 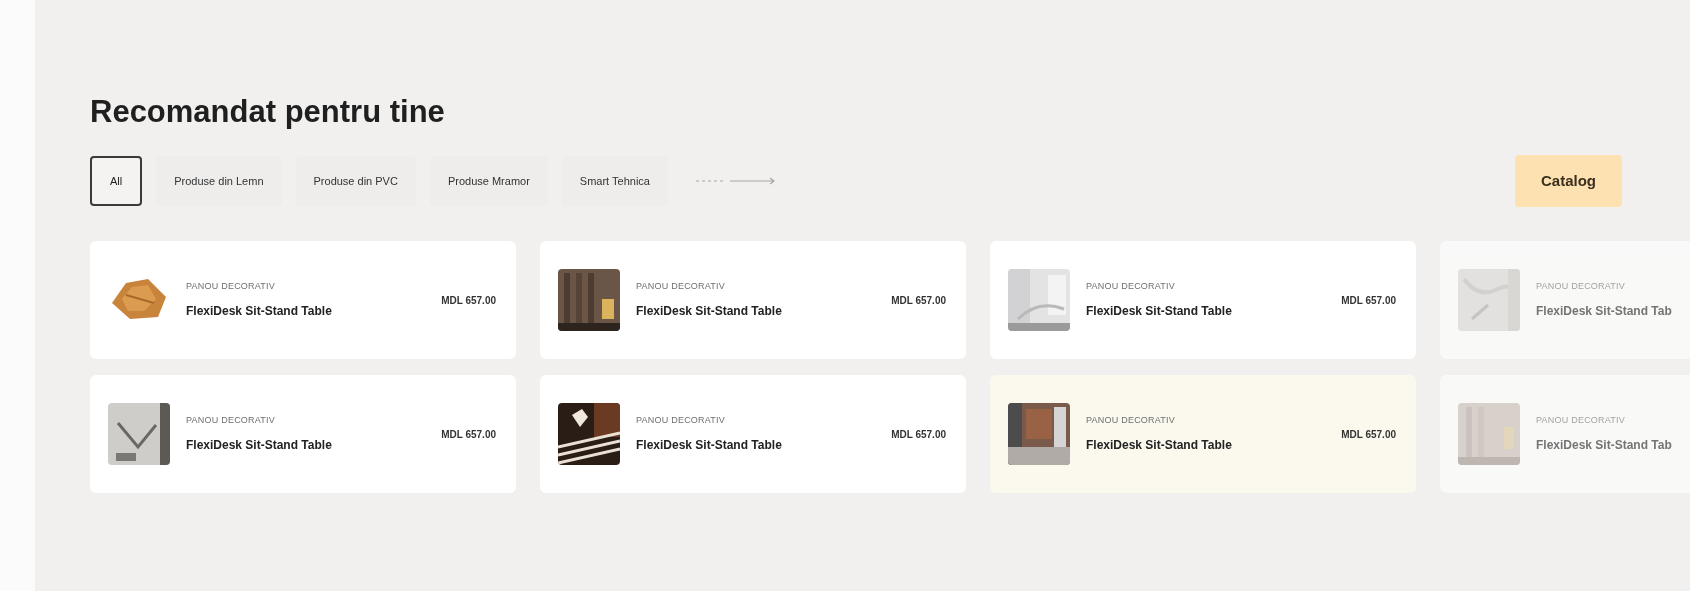 I want to click on filter-tab: All, so click(x=116, y=181).